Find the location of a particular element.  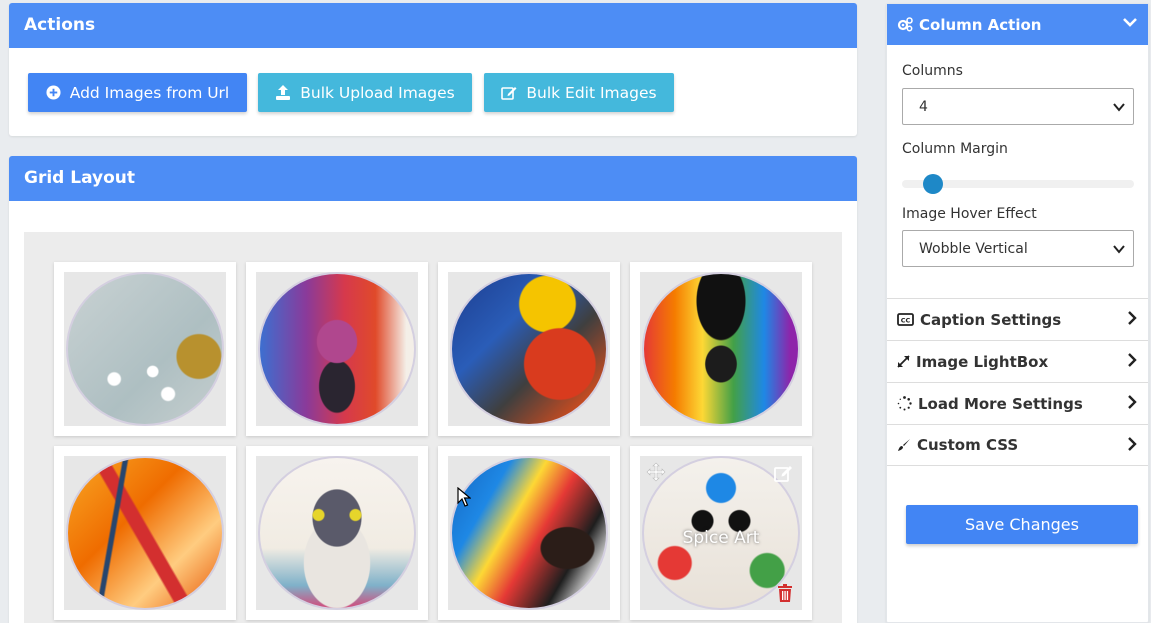

columns-value: 4 is located at coordinates (923, 106).